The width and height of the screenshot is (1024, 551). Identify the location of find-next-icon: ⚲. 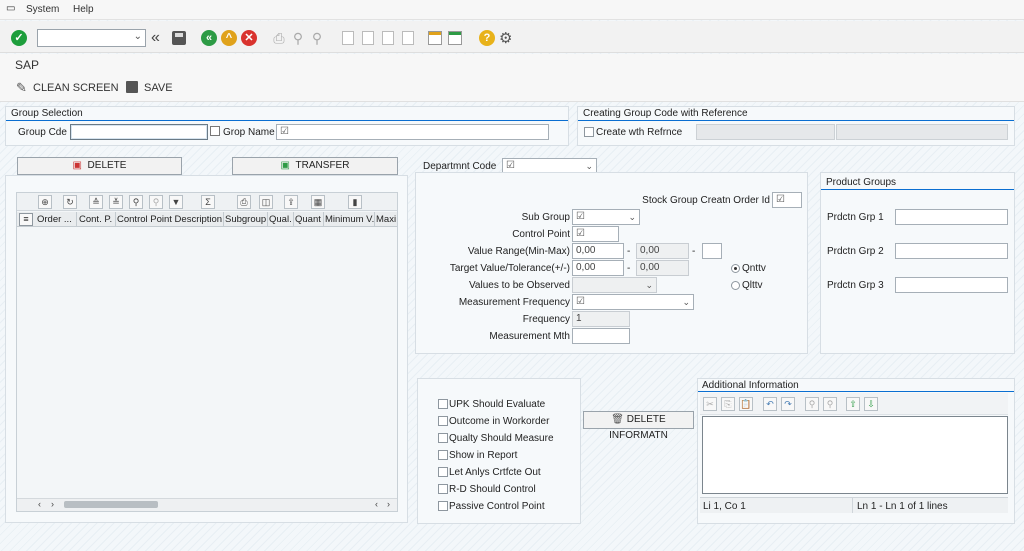
(156, 202).